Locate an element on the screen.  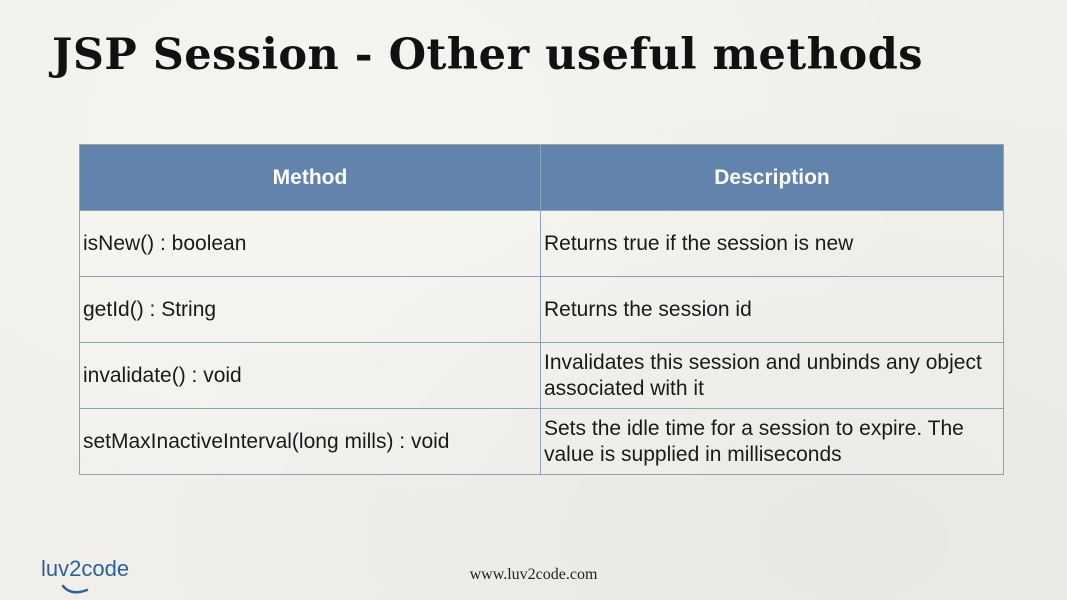
column-header-method: Method is located at coordinates (310, 177).